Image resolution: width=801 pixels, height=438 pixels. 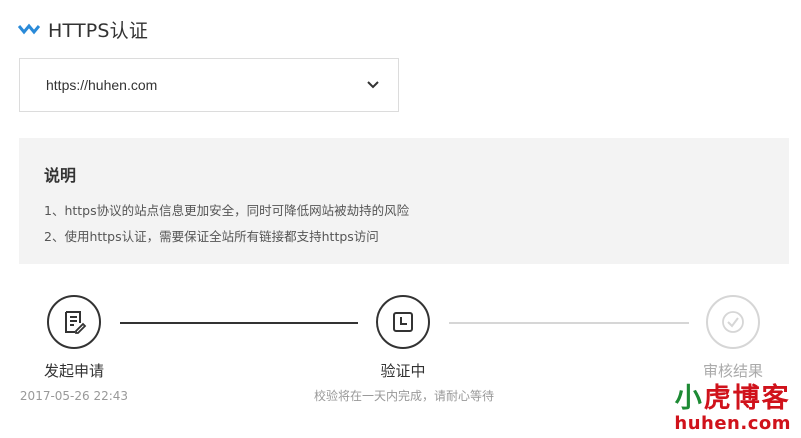 I want to click on step-1-circle, so click(x=74, y=322).